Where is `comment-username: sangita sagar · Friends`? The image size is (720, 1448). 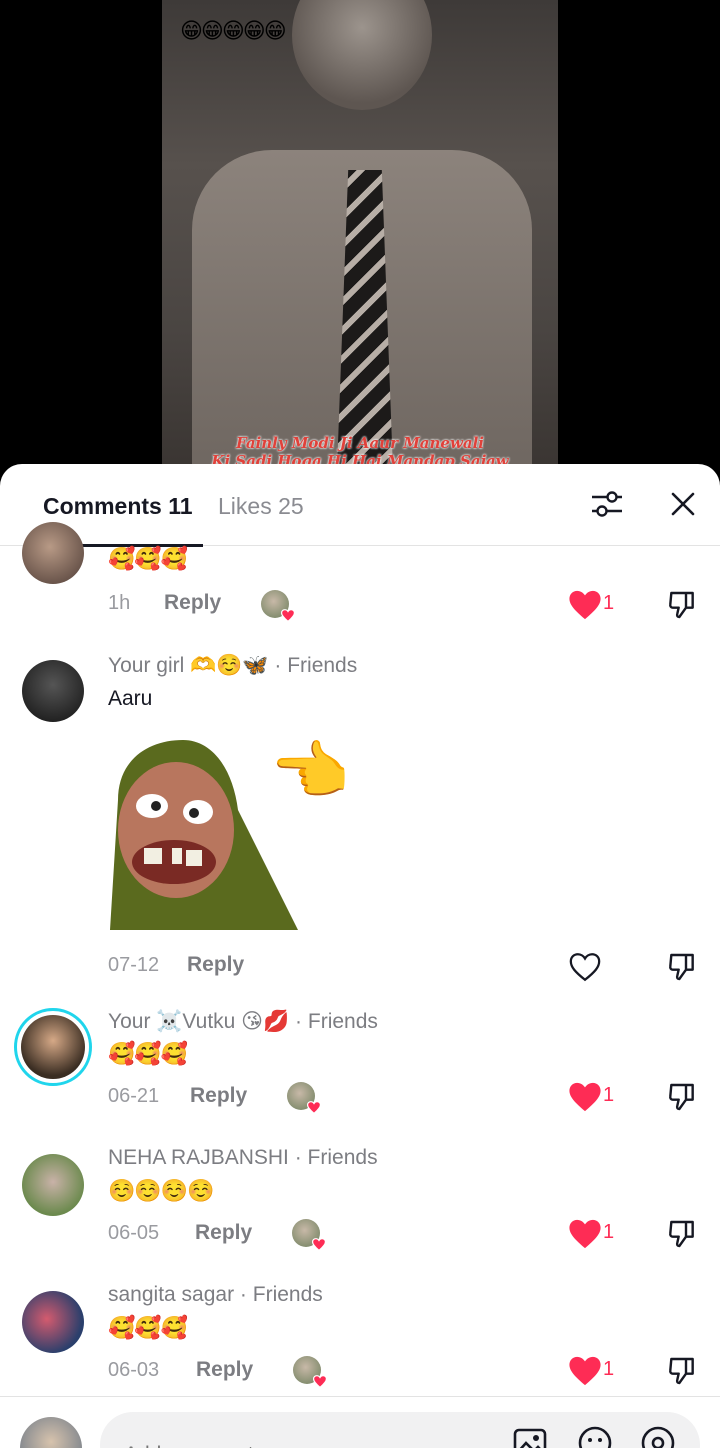 comment-username: sangita sagar · Friends is located at coordinates (215, 1295).